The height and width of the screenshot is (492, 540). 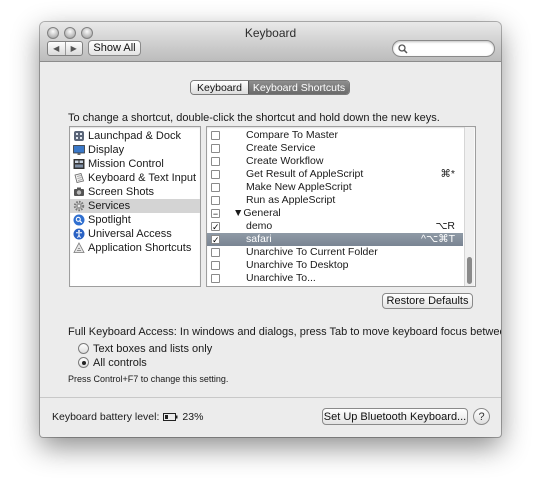 What do you see at coordinates (148, 379) in the screenshot?
I see `keyboard-access-hint: Press Control+F7 to change this setting.` at bounding box center [148, 379].